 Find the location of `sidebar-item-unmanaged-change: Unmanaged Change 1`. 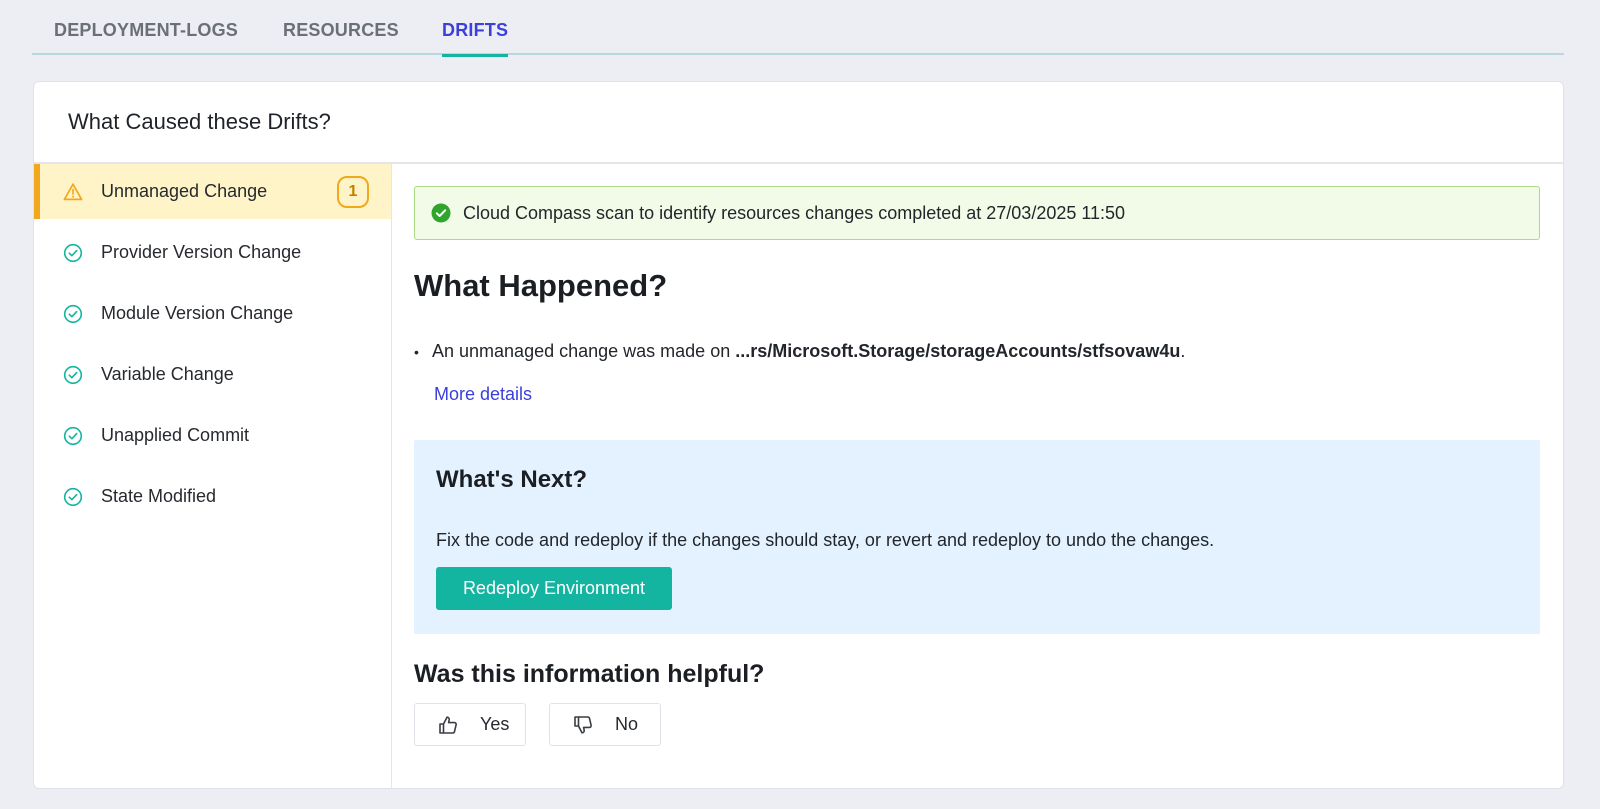

sidebar-item-unmanaged-change: Unmanaged Change 1 is located at coordinates (212, 191).